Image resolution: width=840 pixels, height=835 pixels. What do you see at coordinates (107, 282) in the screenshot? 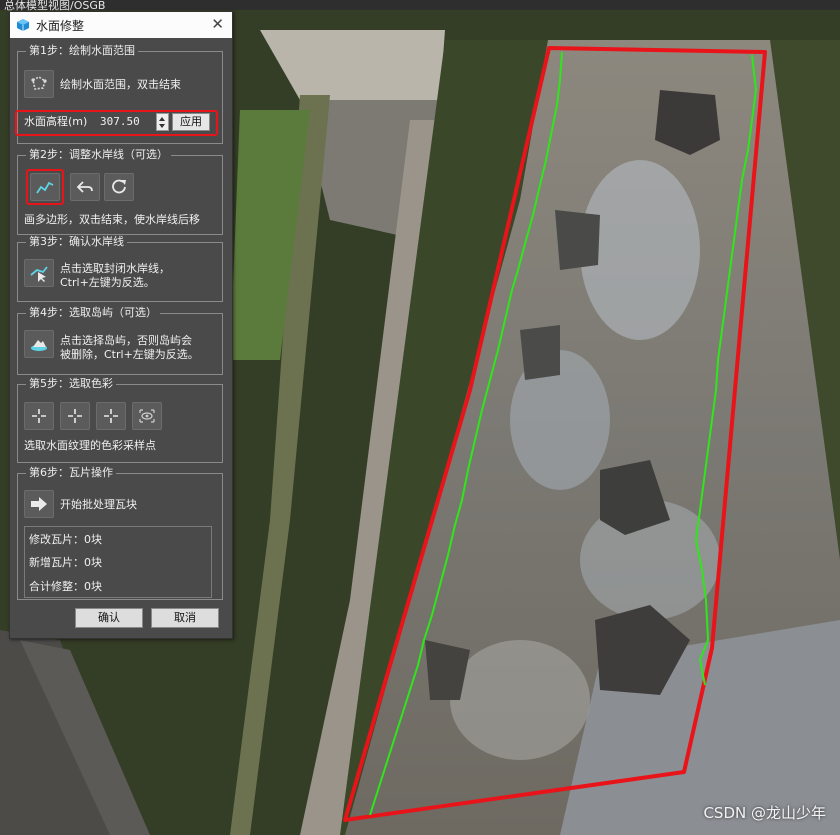
I see `step3-hint-line2: Ctrl+左键为反选。` at bounding box center [107, 282].